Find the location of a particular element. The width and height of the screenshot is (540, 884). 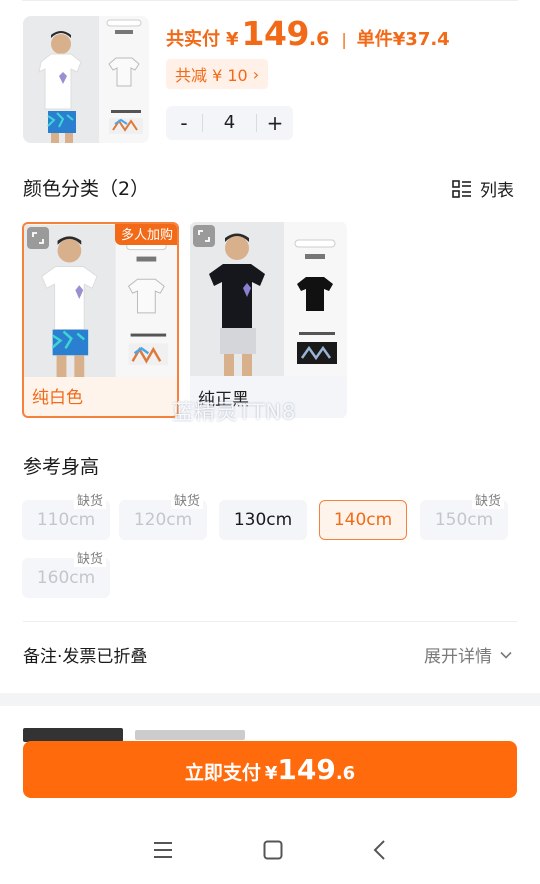

minus-button: - is located at coordinates (184, 123).